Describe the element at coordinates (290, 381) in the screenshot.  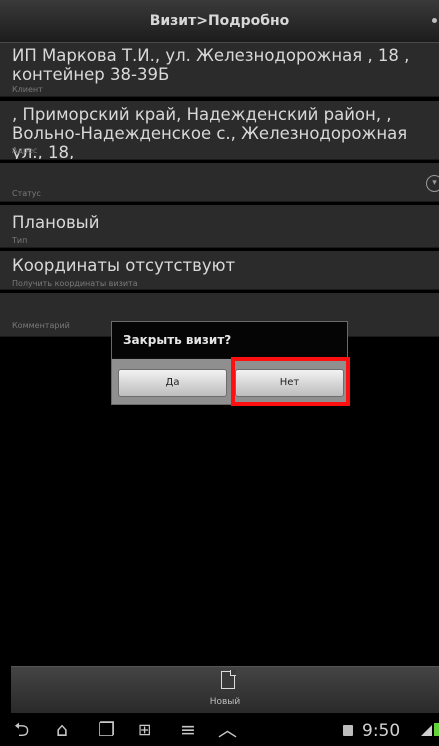
I see `no-button-highlight` at that location.